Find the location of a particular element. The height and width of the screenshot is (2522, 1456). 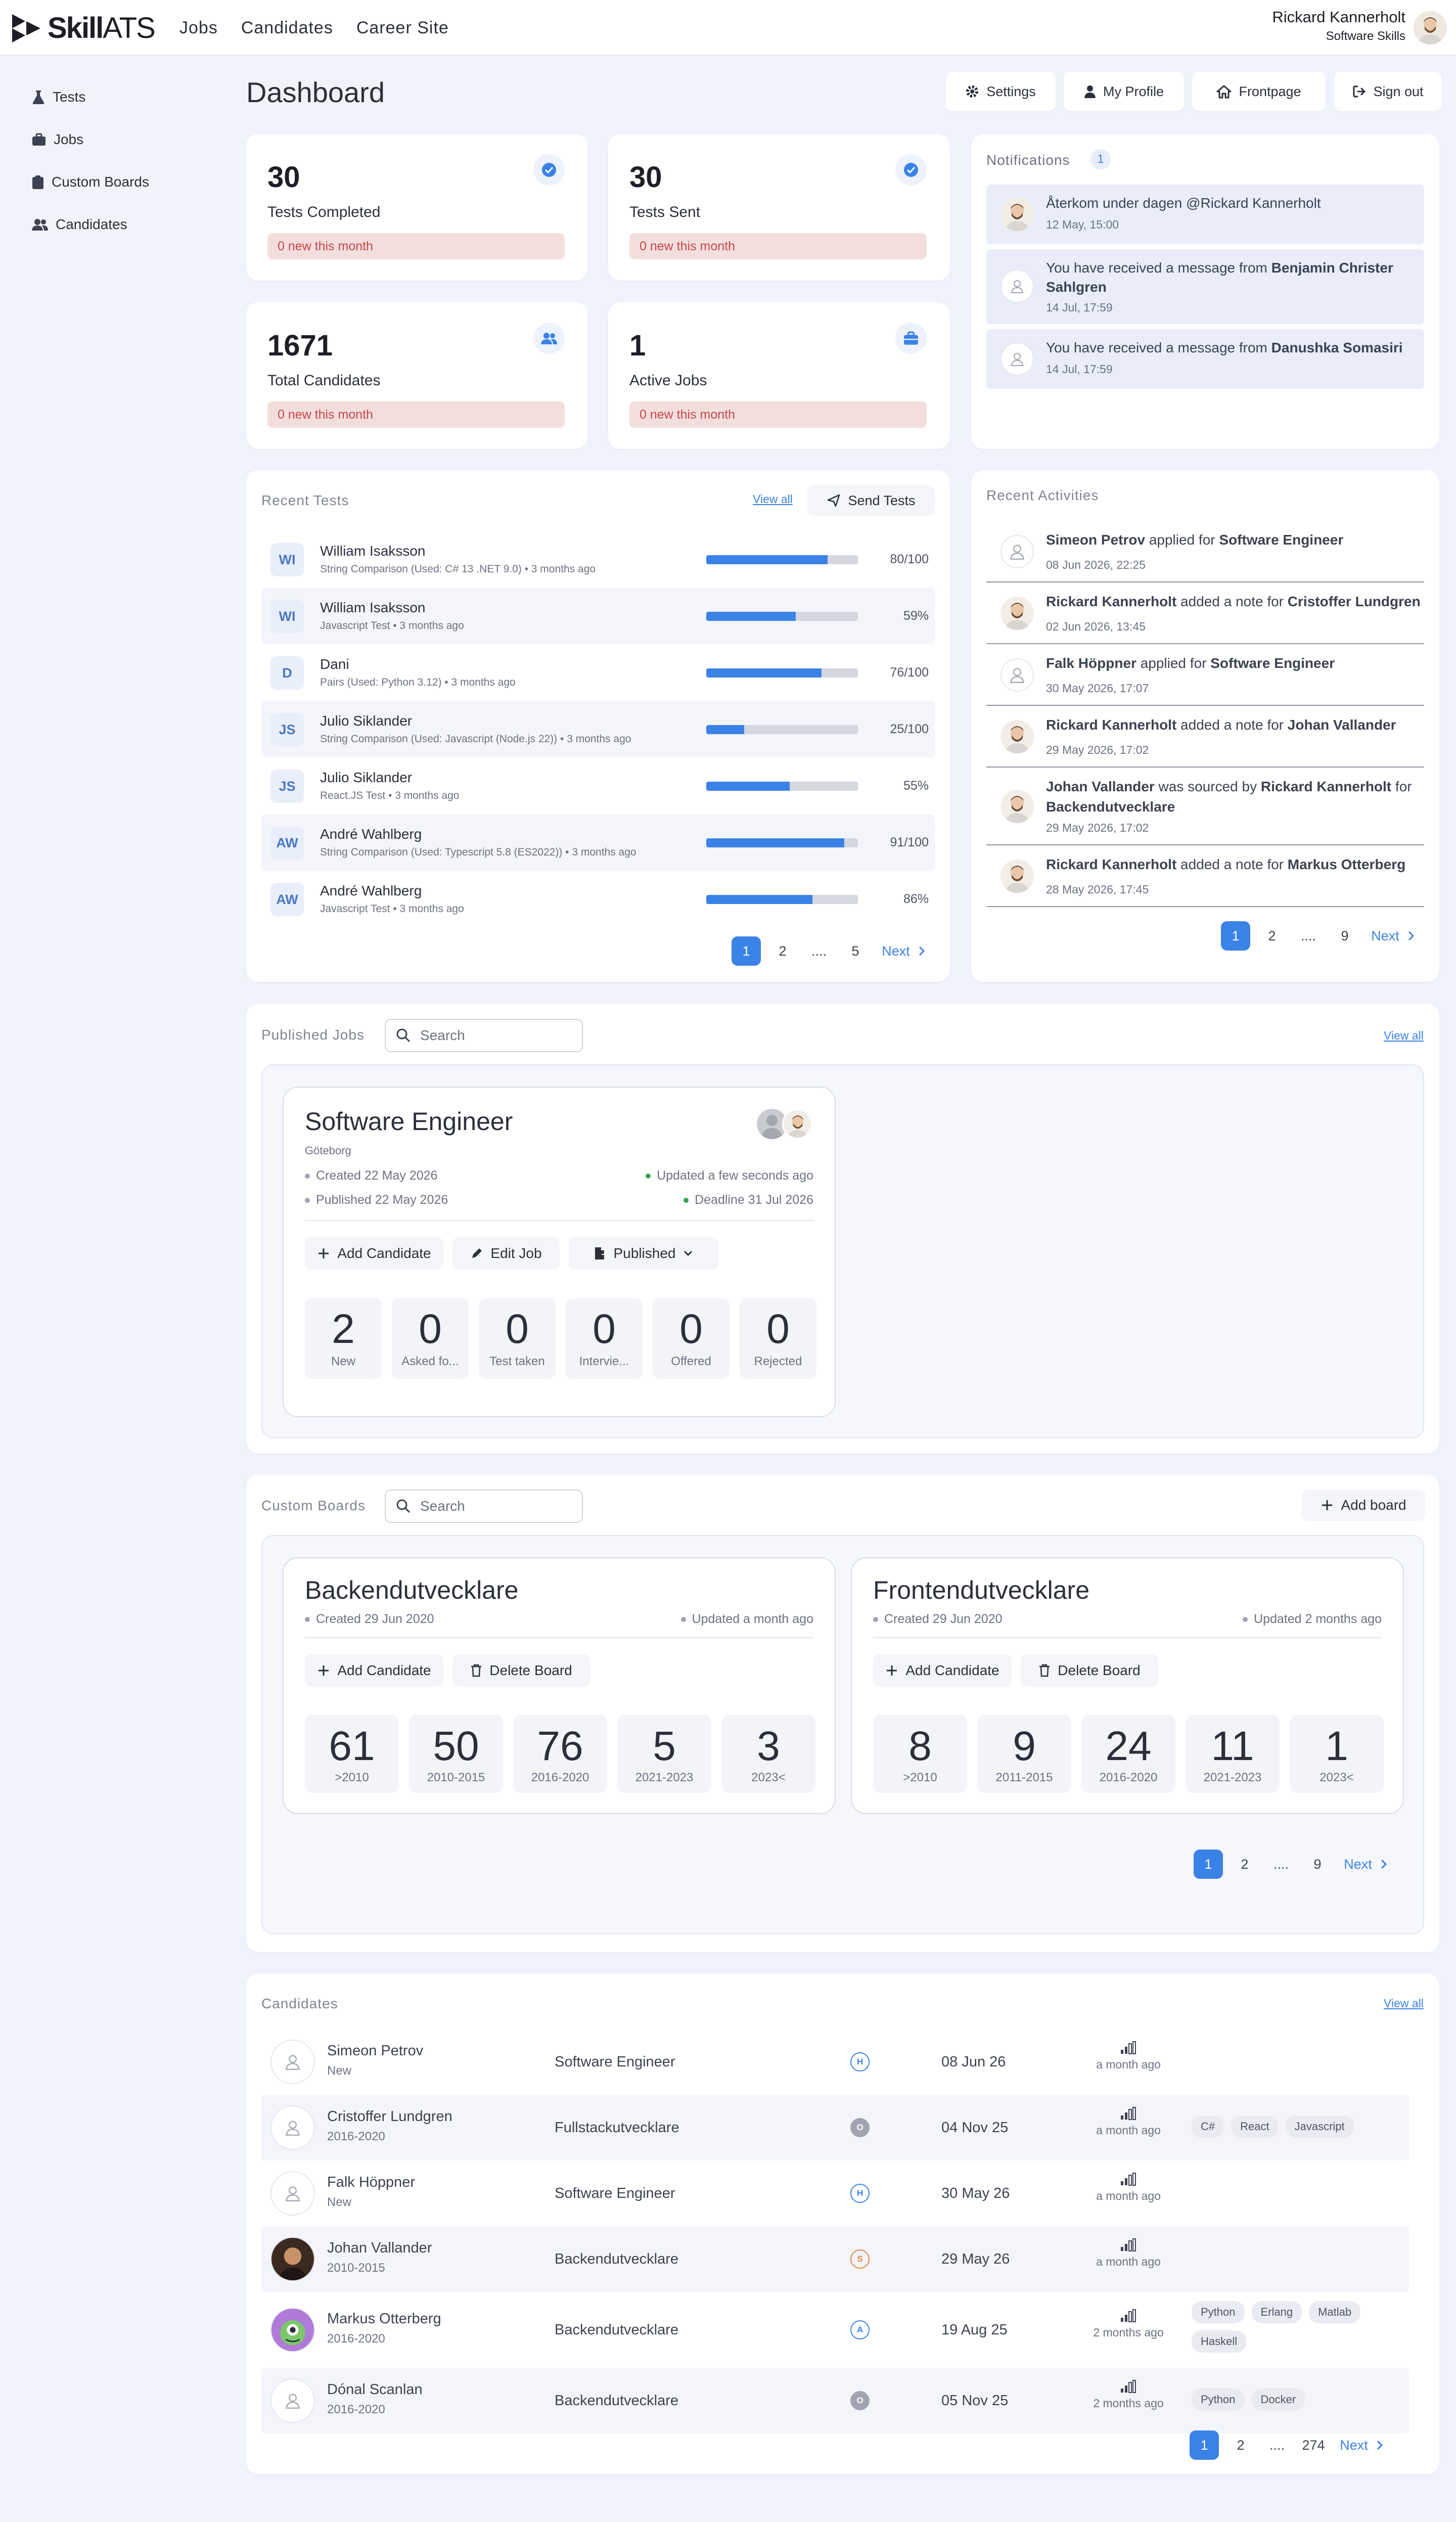

page-last: 5 is located at coordinates (855, 951).